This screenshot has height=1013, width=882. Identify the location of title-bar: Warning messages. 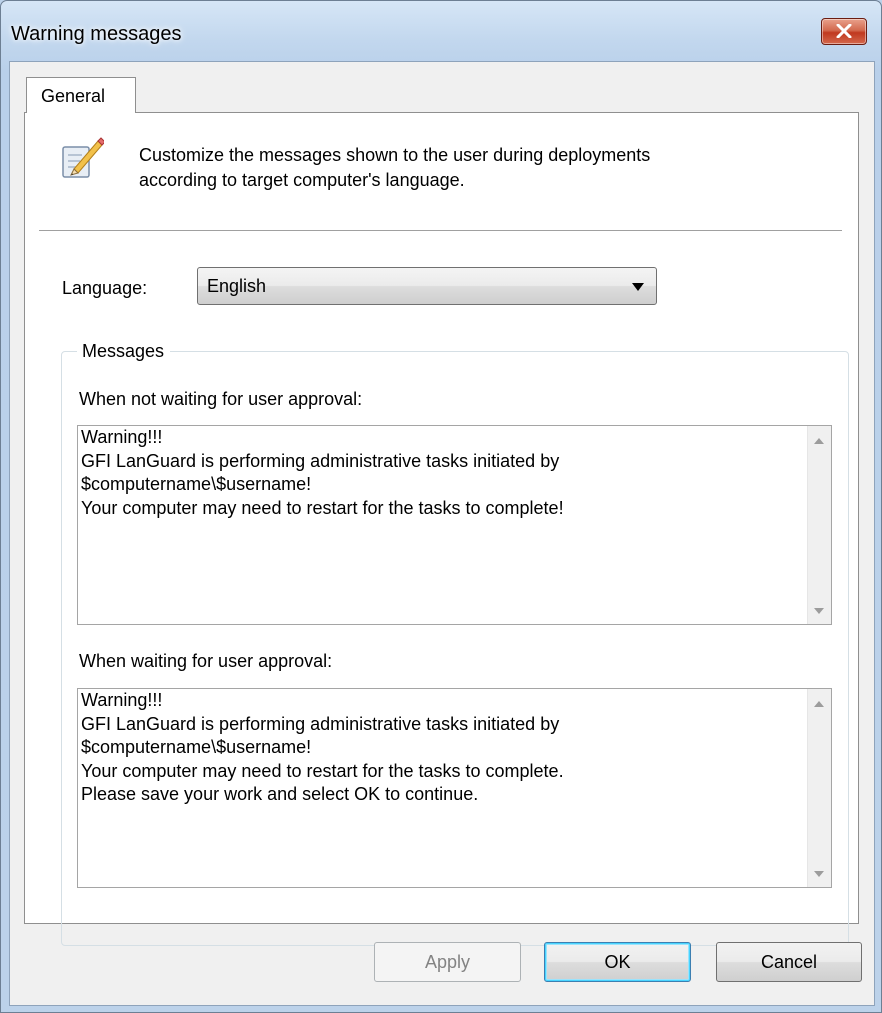
(441, 31).